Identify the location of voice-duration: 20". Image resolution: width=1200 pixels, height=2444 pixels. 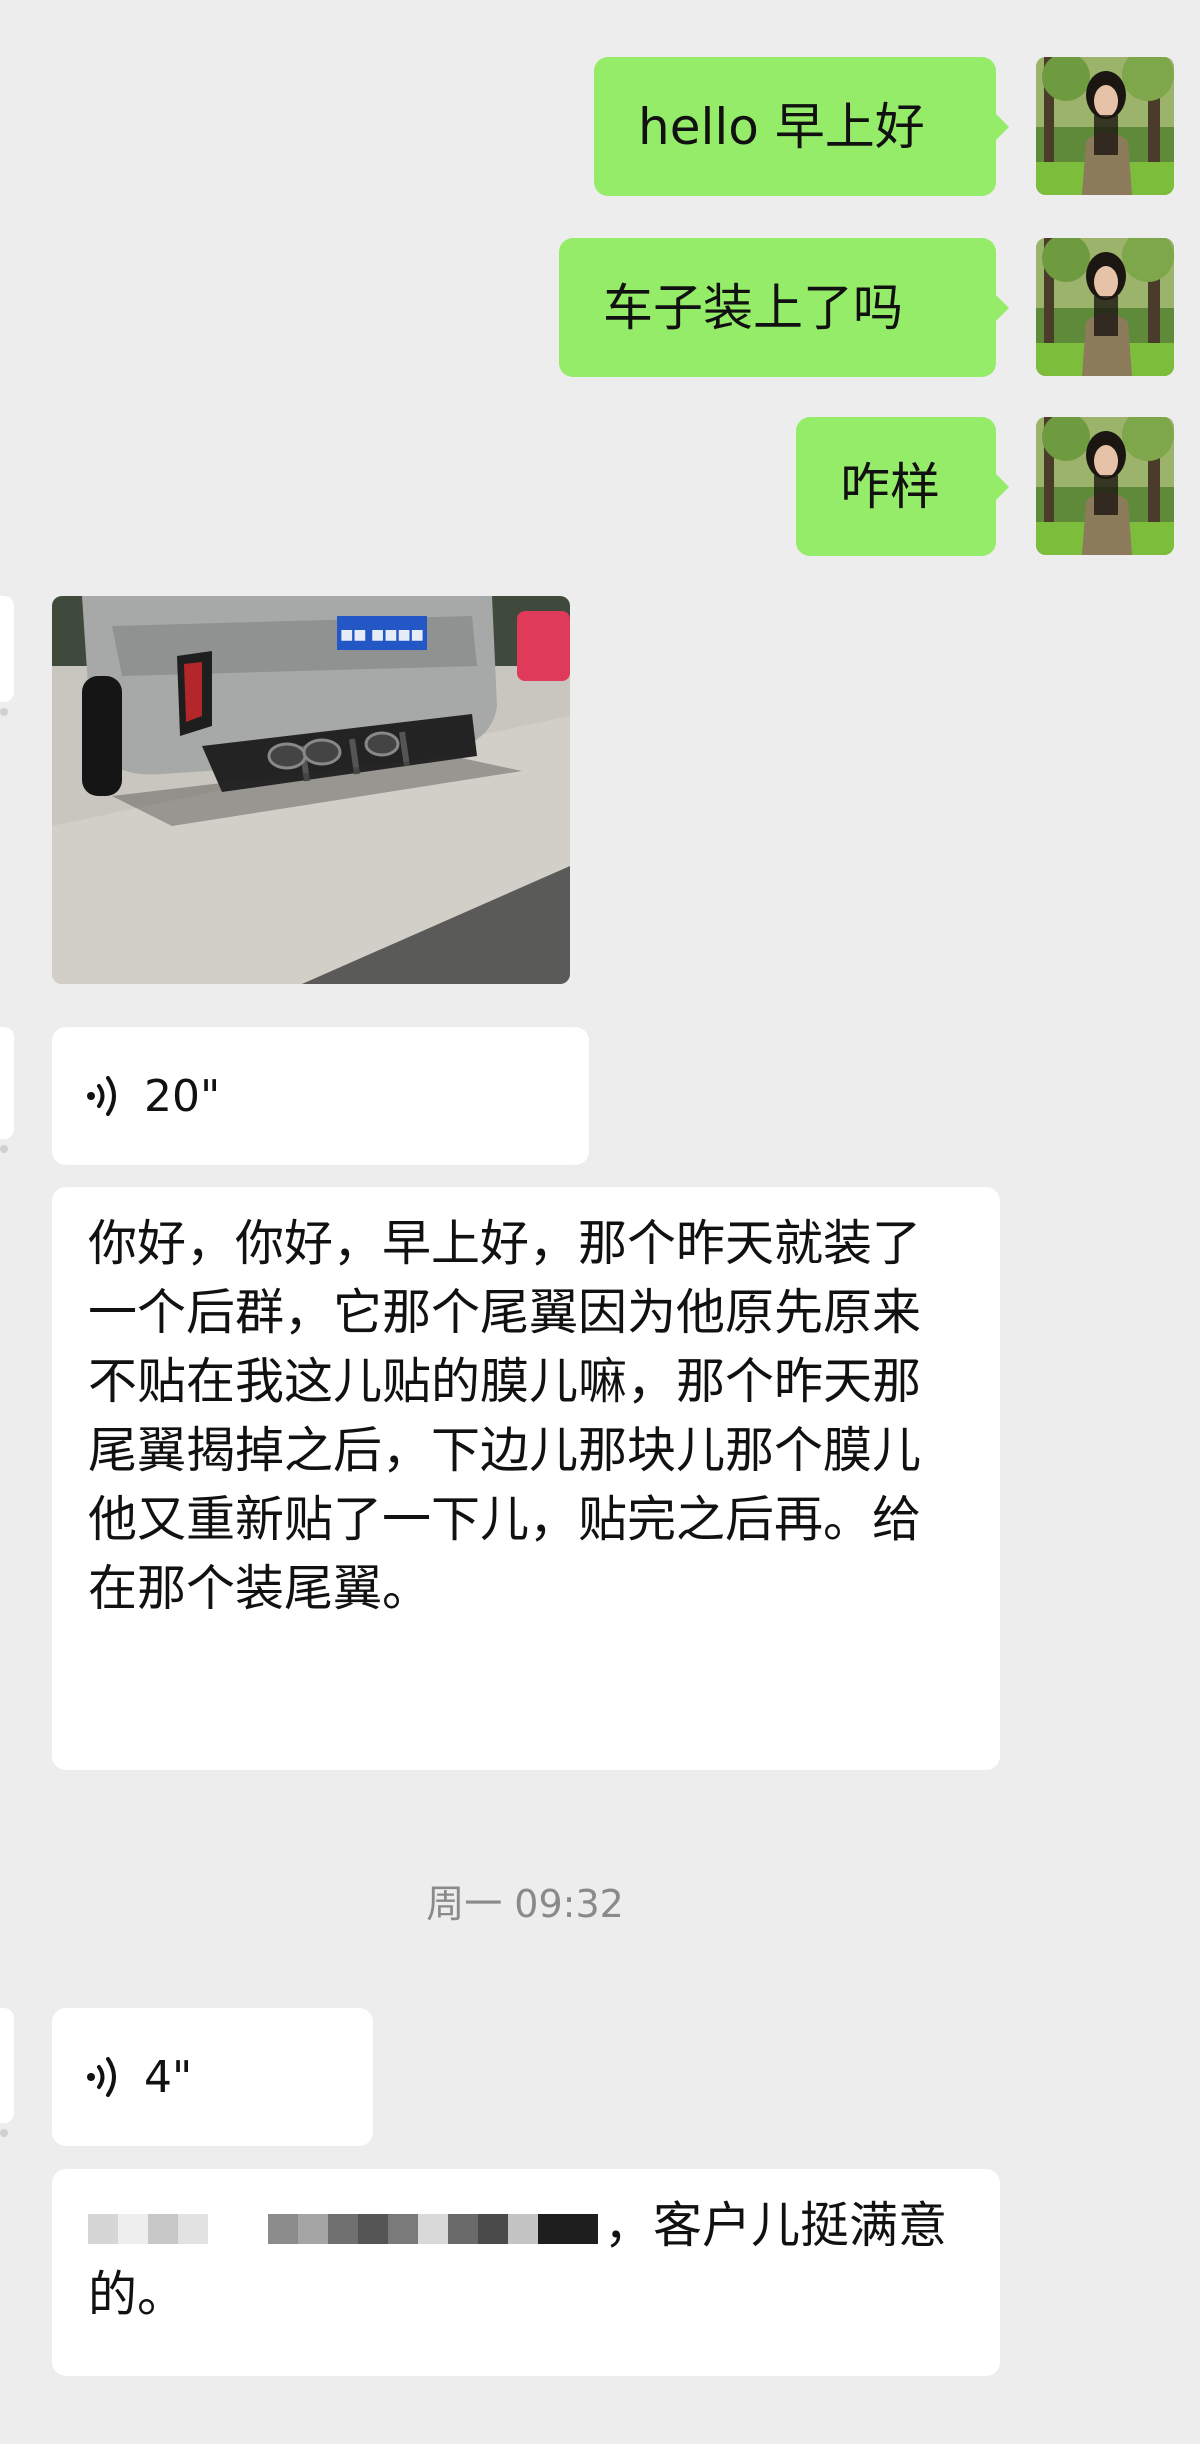
(182, 1096).